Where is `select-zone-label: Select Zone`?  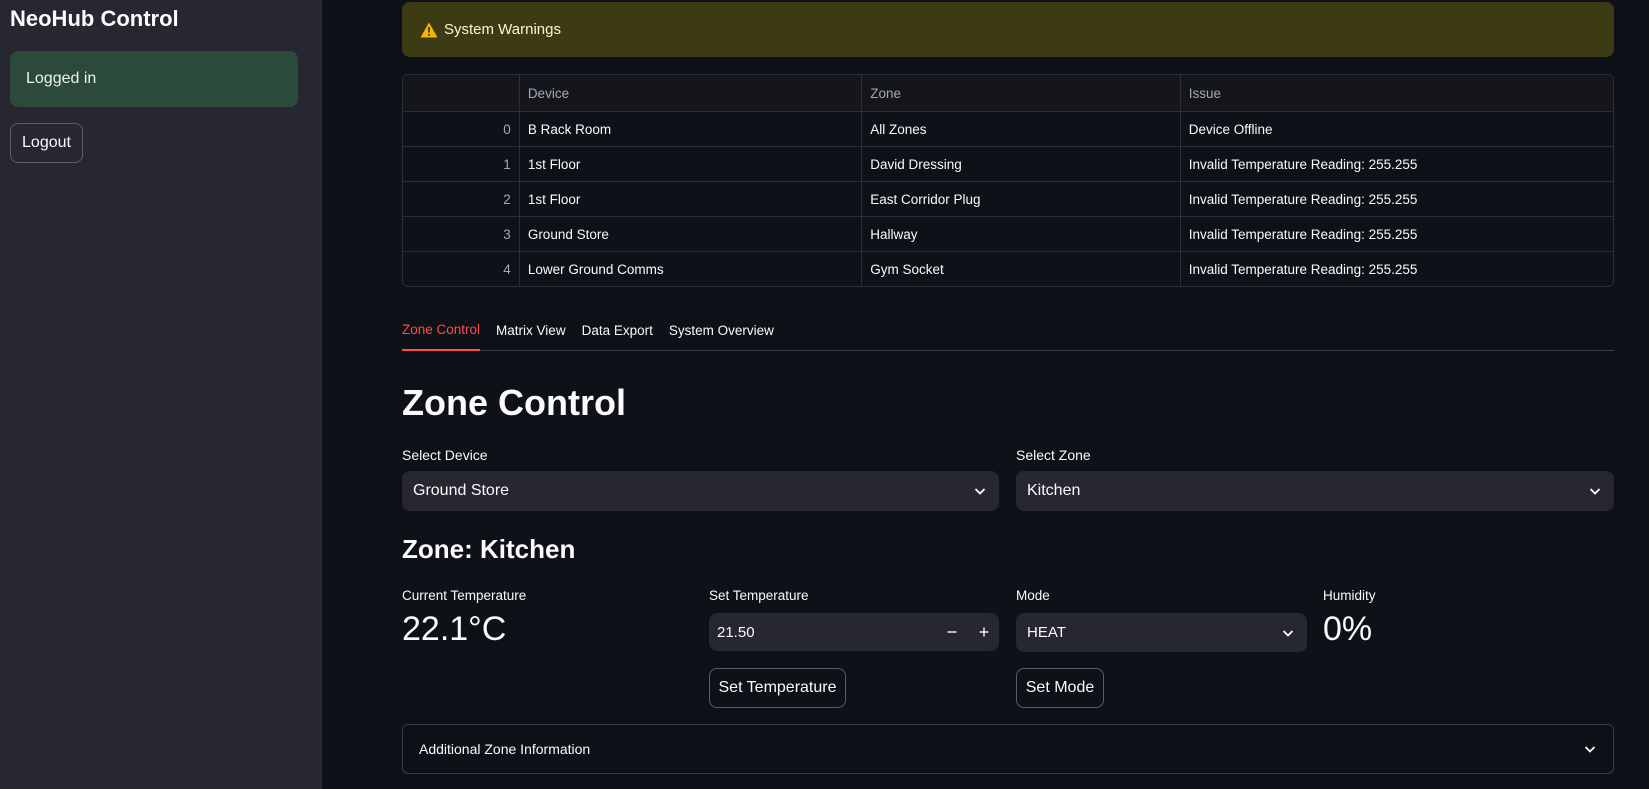 select-zone-label: Select Zone is located at coordinates (1053, 455).